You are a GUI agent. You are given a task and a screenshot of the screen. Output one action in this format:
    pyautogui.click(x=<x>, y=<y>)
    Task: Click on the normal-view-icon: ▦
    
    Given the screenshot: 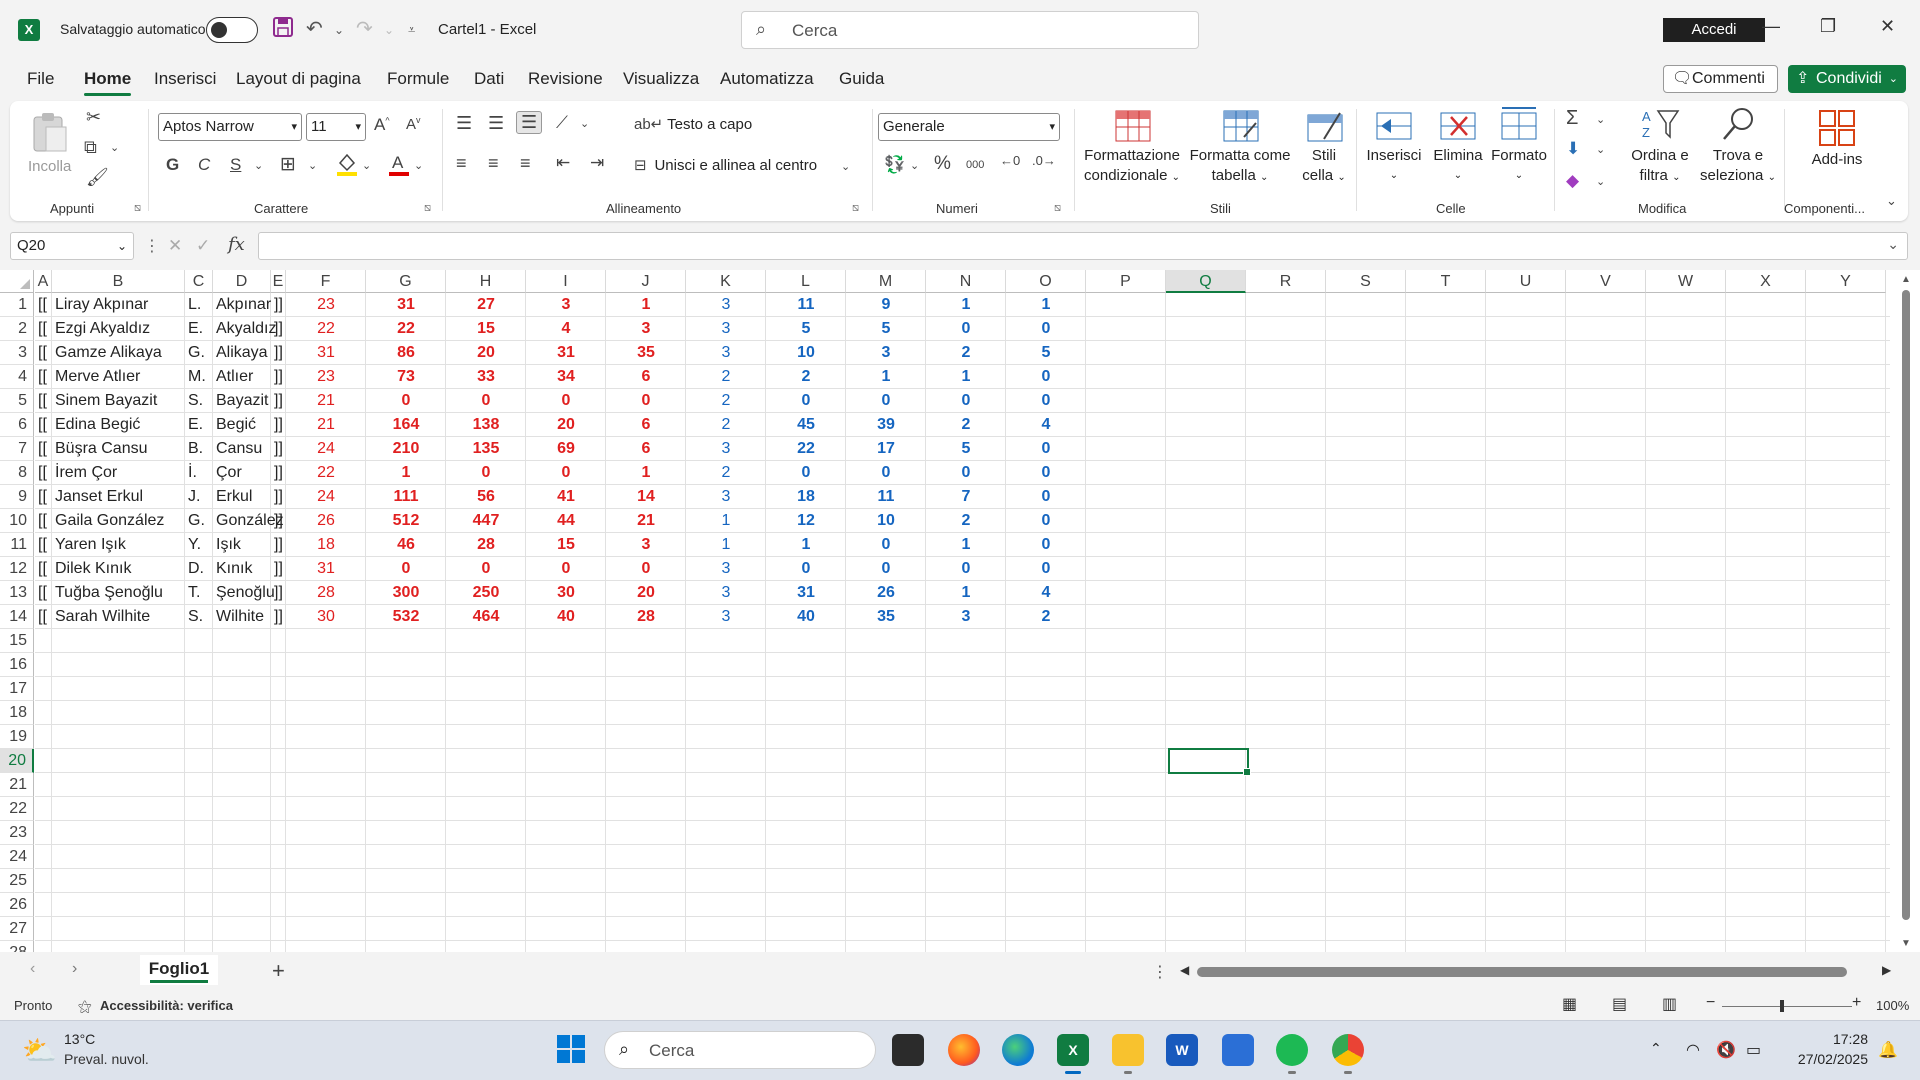 What is the action you would take?
    pyautogui.click(x=1569, y=1004)
    